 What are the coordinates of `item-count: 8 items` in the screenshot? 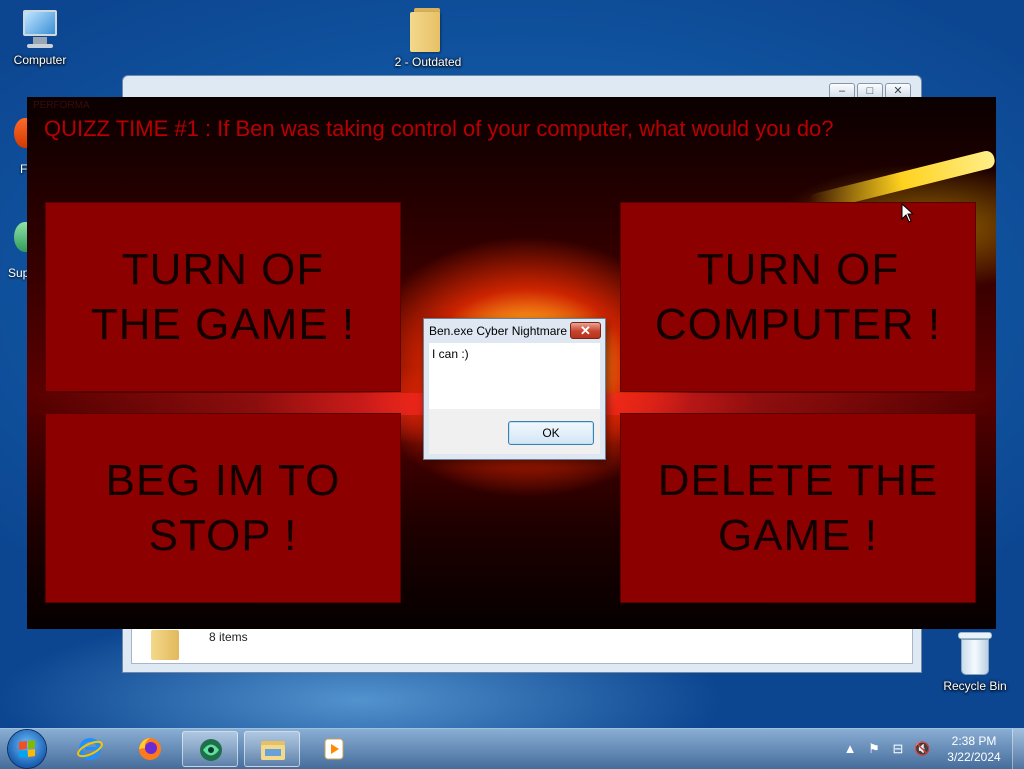 It's located at (228, 637).